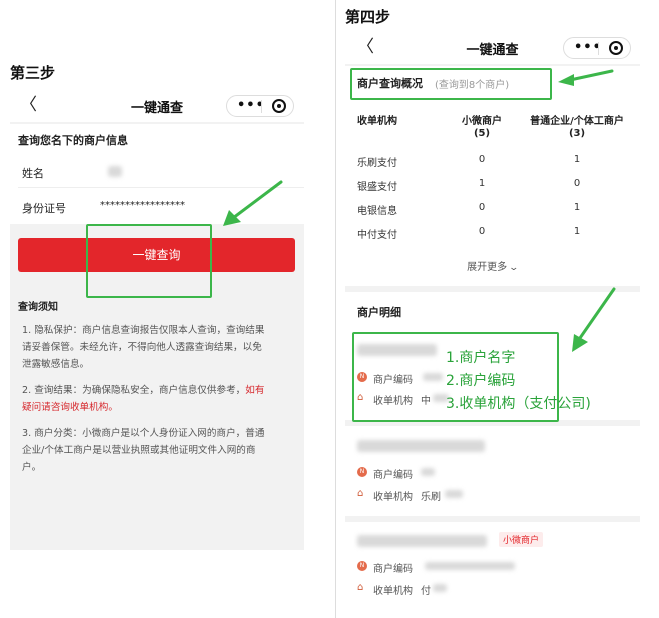 This screenshot has height=618, width=659. I want to click on annotation-merchant-name: 1.商户名字, so click(481, 358).